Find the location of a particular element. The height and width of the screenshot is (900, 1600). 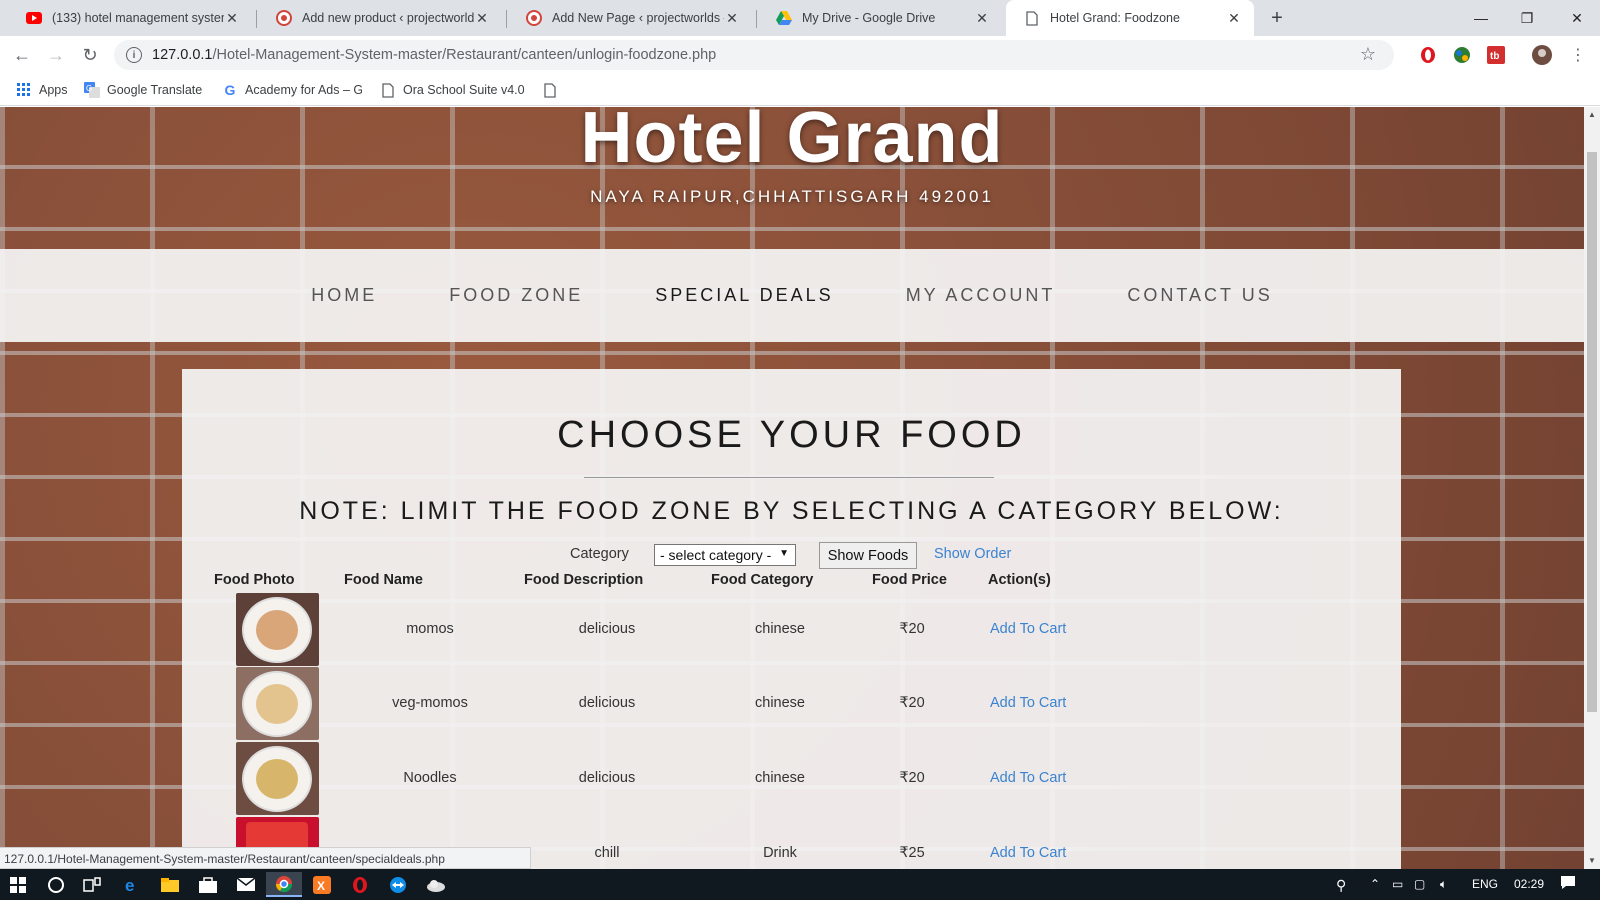

store-icon is located at coordinates (208, 884).